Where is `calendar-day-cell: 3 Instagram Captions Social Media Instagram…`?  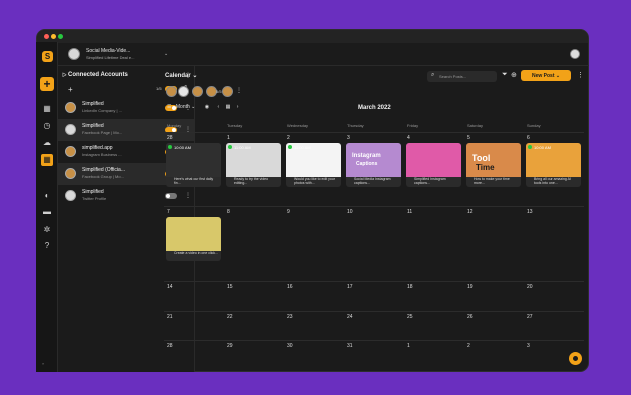
calendar-day-cell: 3 Instagram Captions Social Media Instagram… is located at coordinates (374, 169).